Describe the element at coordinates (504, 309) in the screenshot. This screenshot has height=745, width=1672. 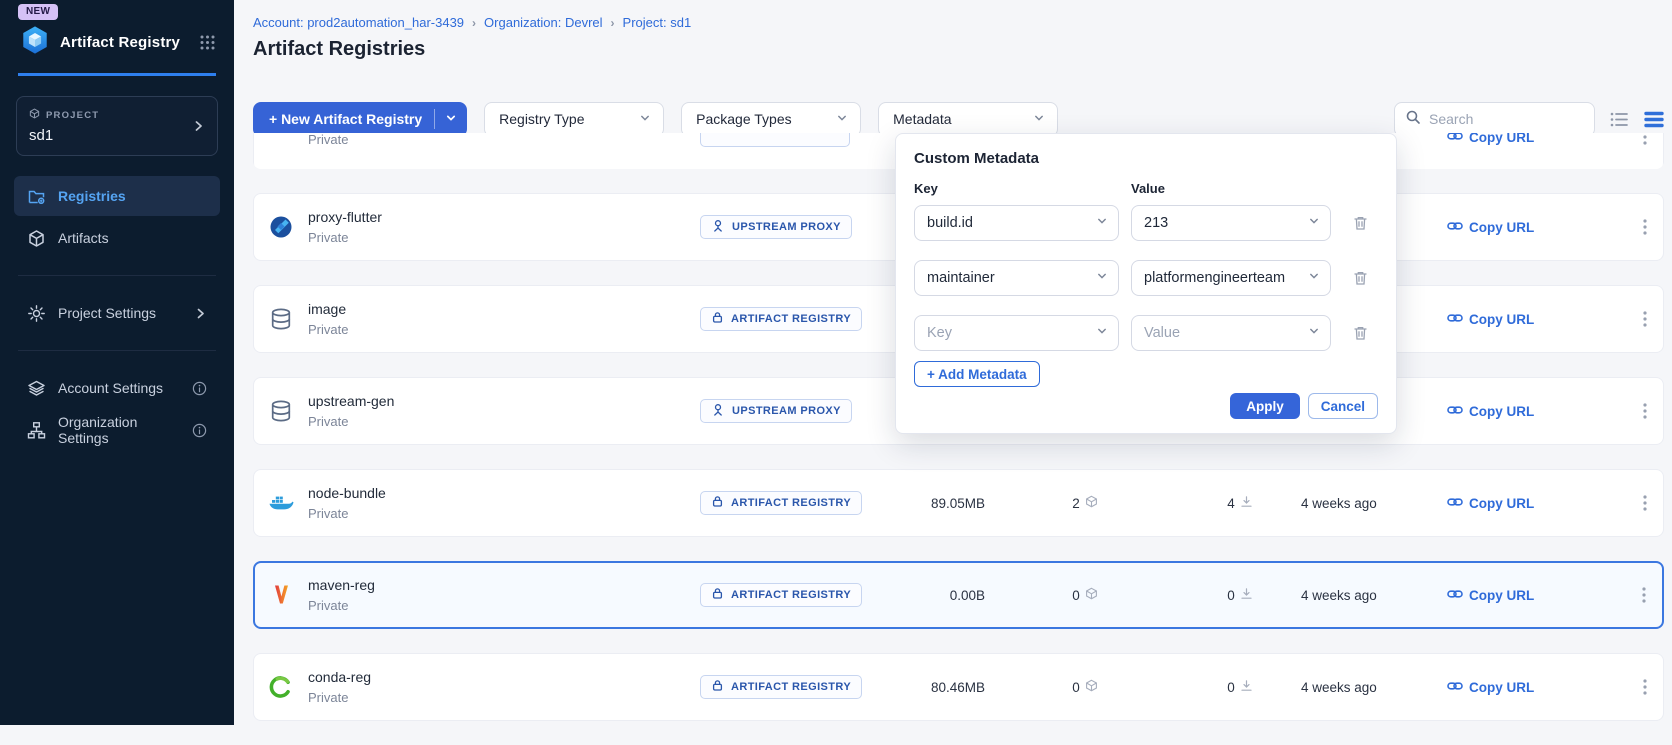
I see `registry-name: image` at that location.